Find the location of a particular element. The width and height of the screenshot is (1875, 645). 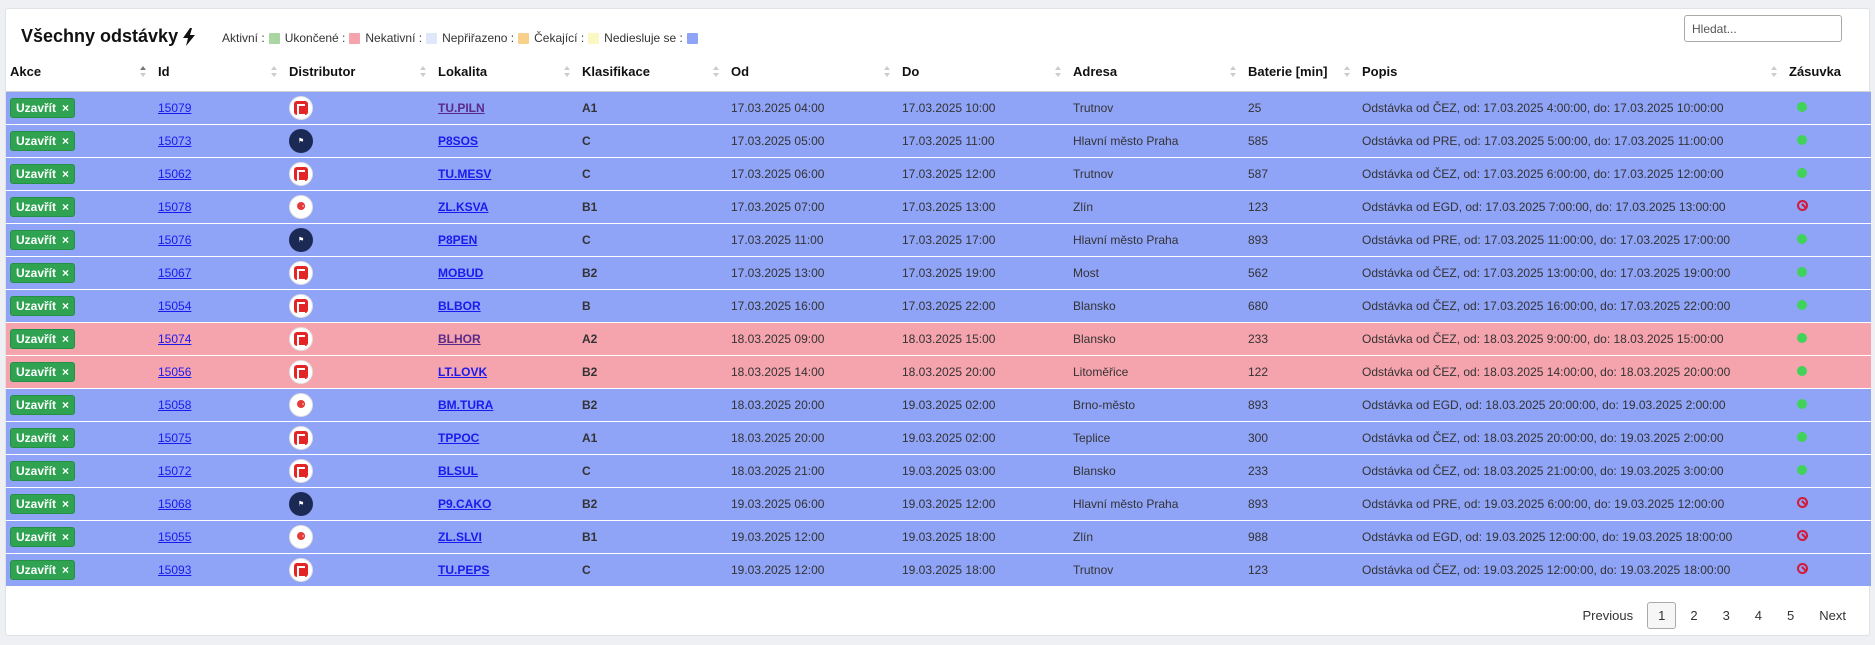

legend-label: Nediesluje se : is located at coordinates (643, 38).